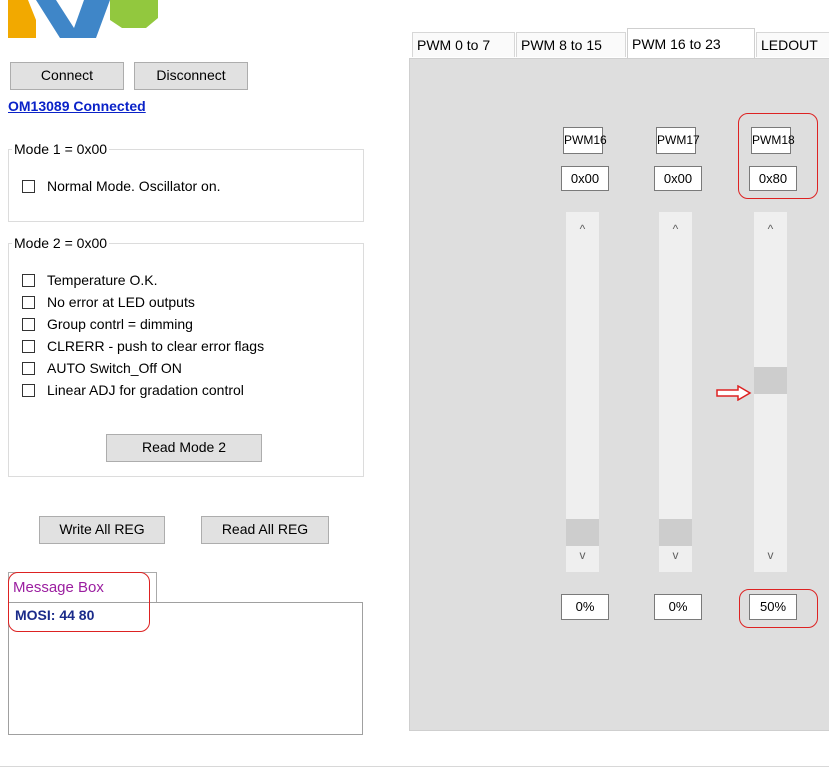  Describe the element at coordinates (79, 602) in the screenshot. I see `message-highlight-ring` at that location.